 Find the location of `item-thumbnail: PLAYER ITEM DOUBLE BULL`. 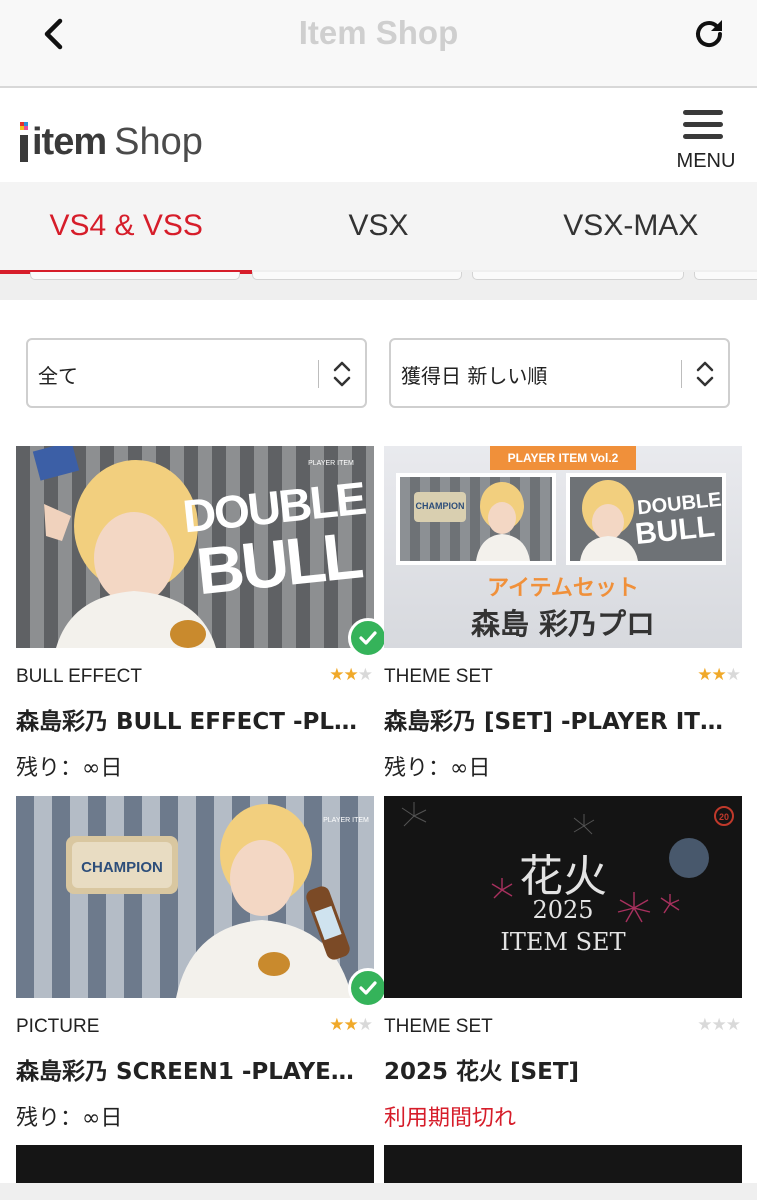

item-thumbnail: PLAYER ITEM DOUBLE BULL is located at coordinates (195, 547).